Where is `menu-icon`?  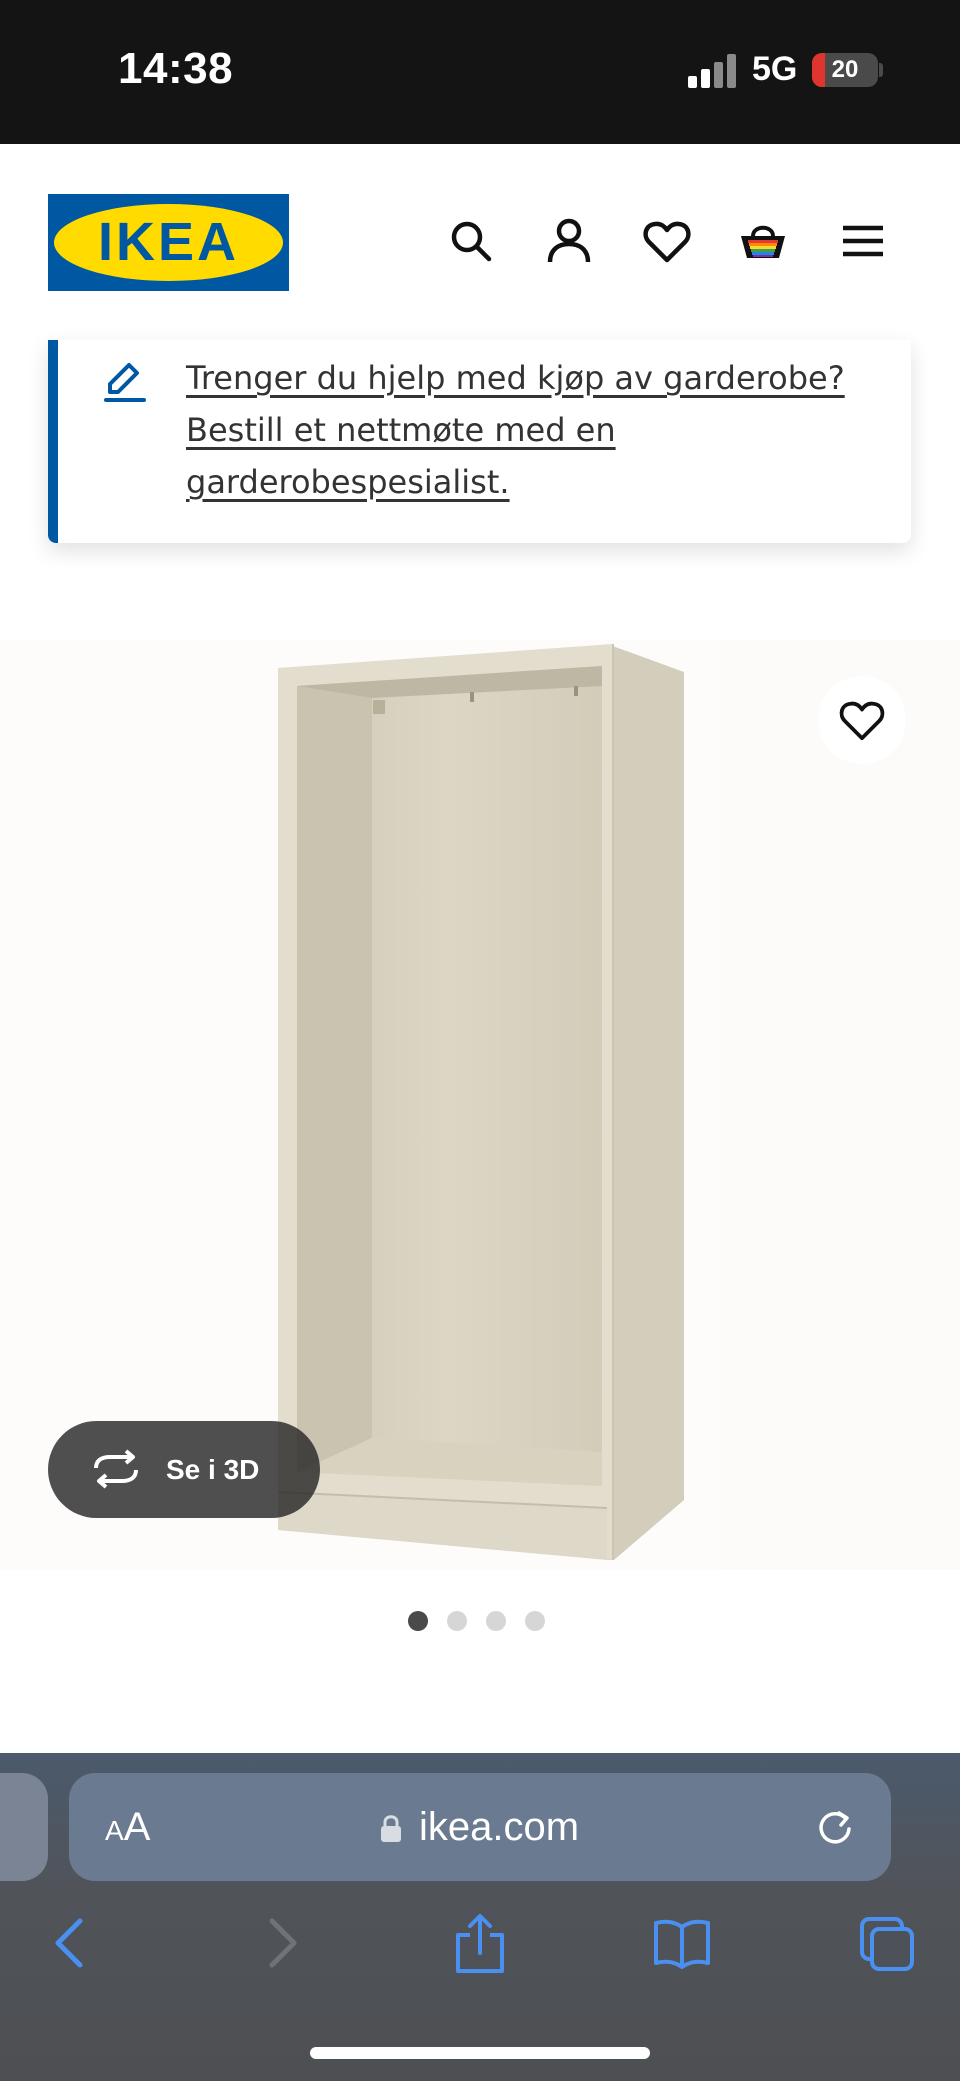
menu-icon is located at coordinates (863, 241).